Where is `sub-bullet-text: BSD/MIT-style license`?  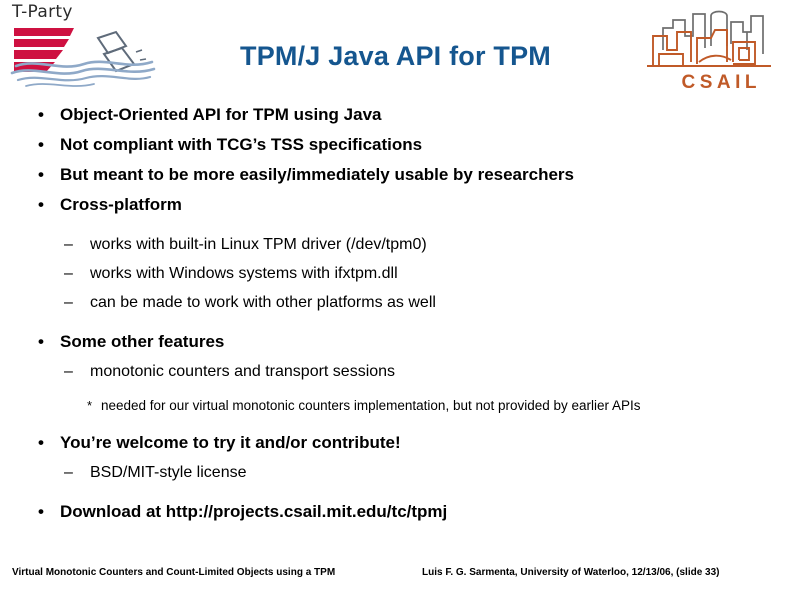
sub-bullet-text: BSD/MIT-style license is located at coordinates (168, 472).